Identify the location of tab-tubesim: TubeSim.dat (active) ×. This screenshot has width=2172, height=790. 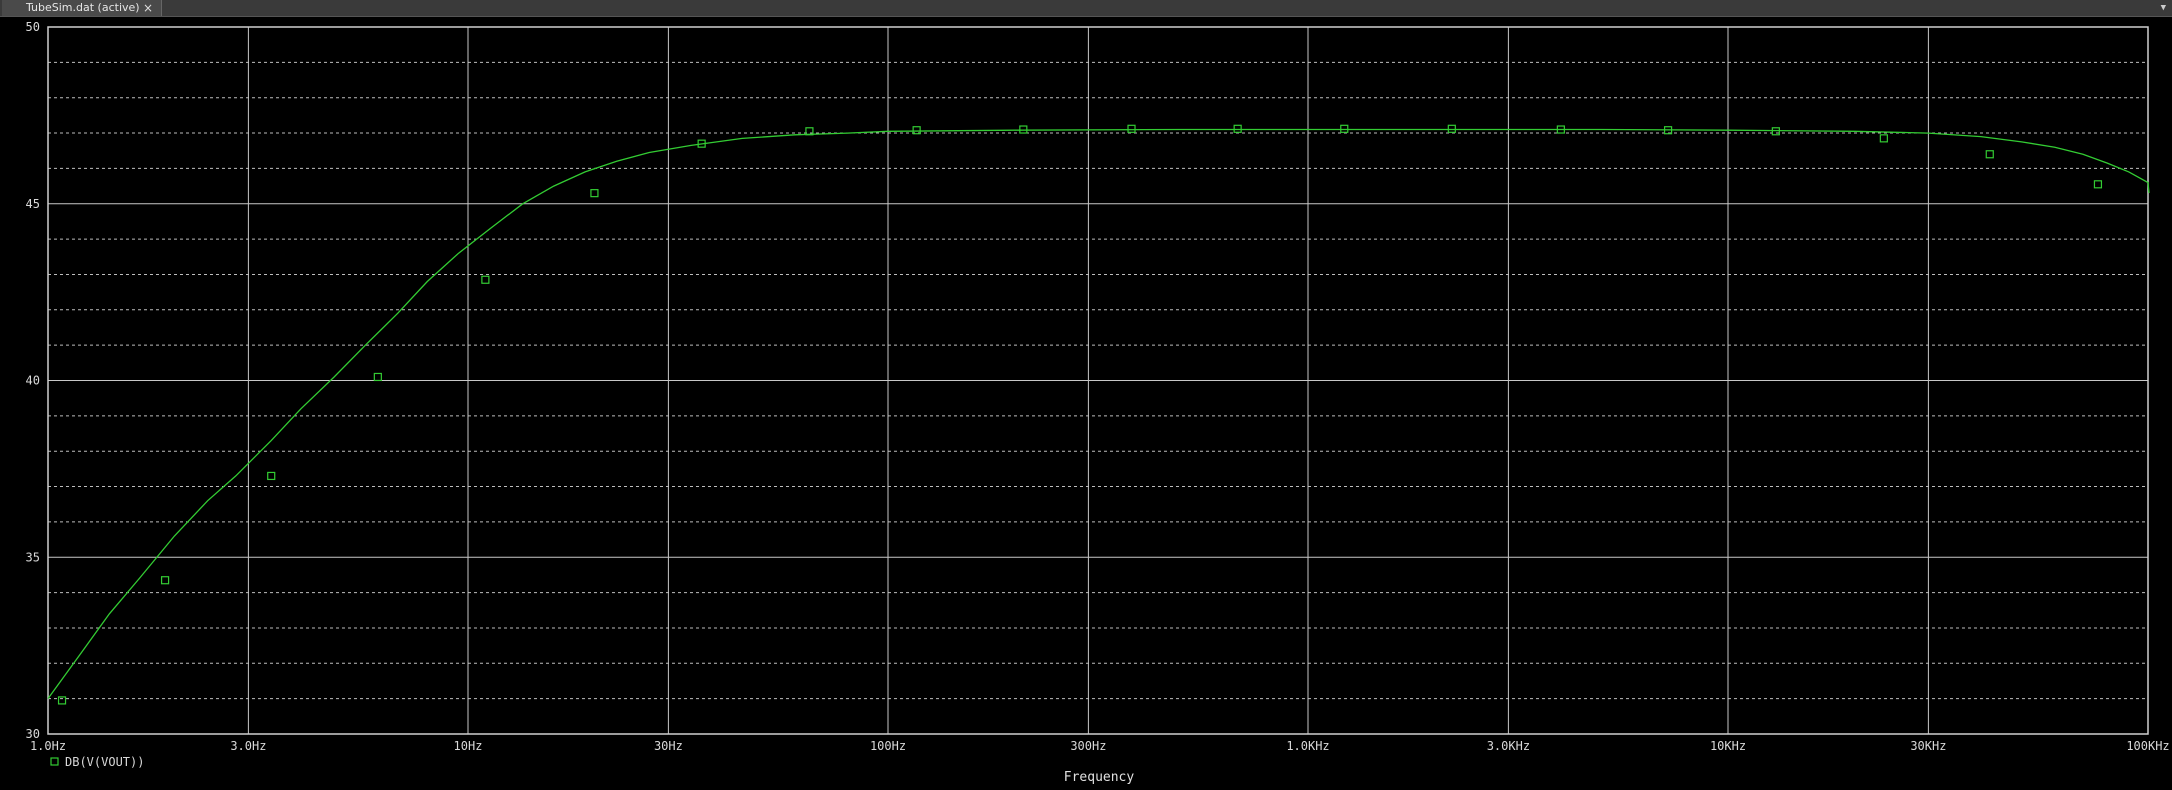
(82, 8).